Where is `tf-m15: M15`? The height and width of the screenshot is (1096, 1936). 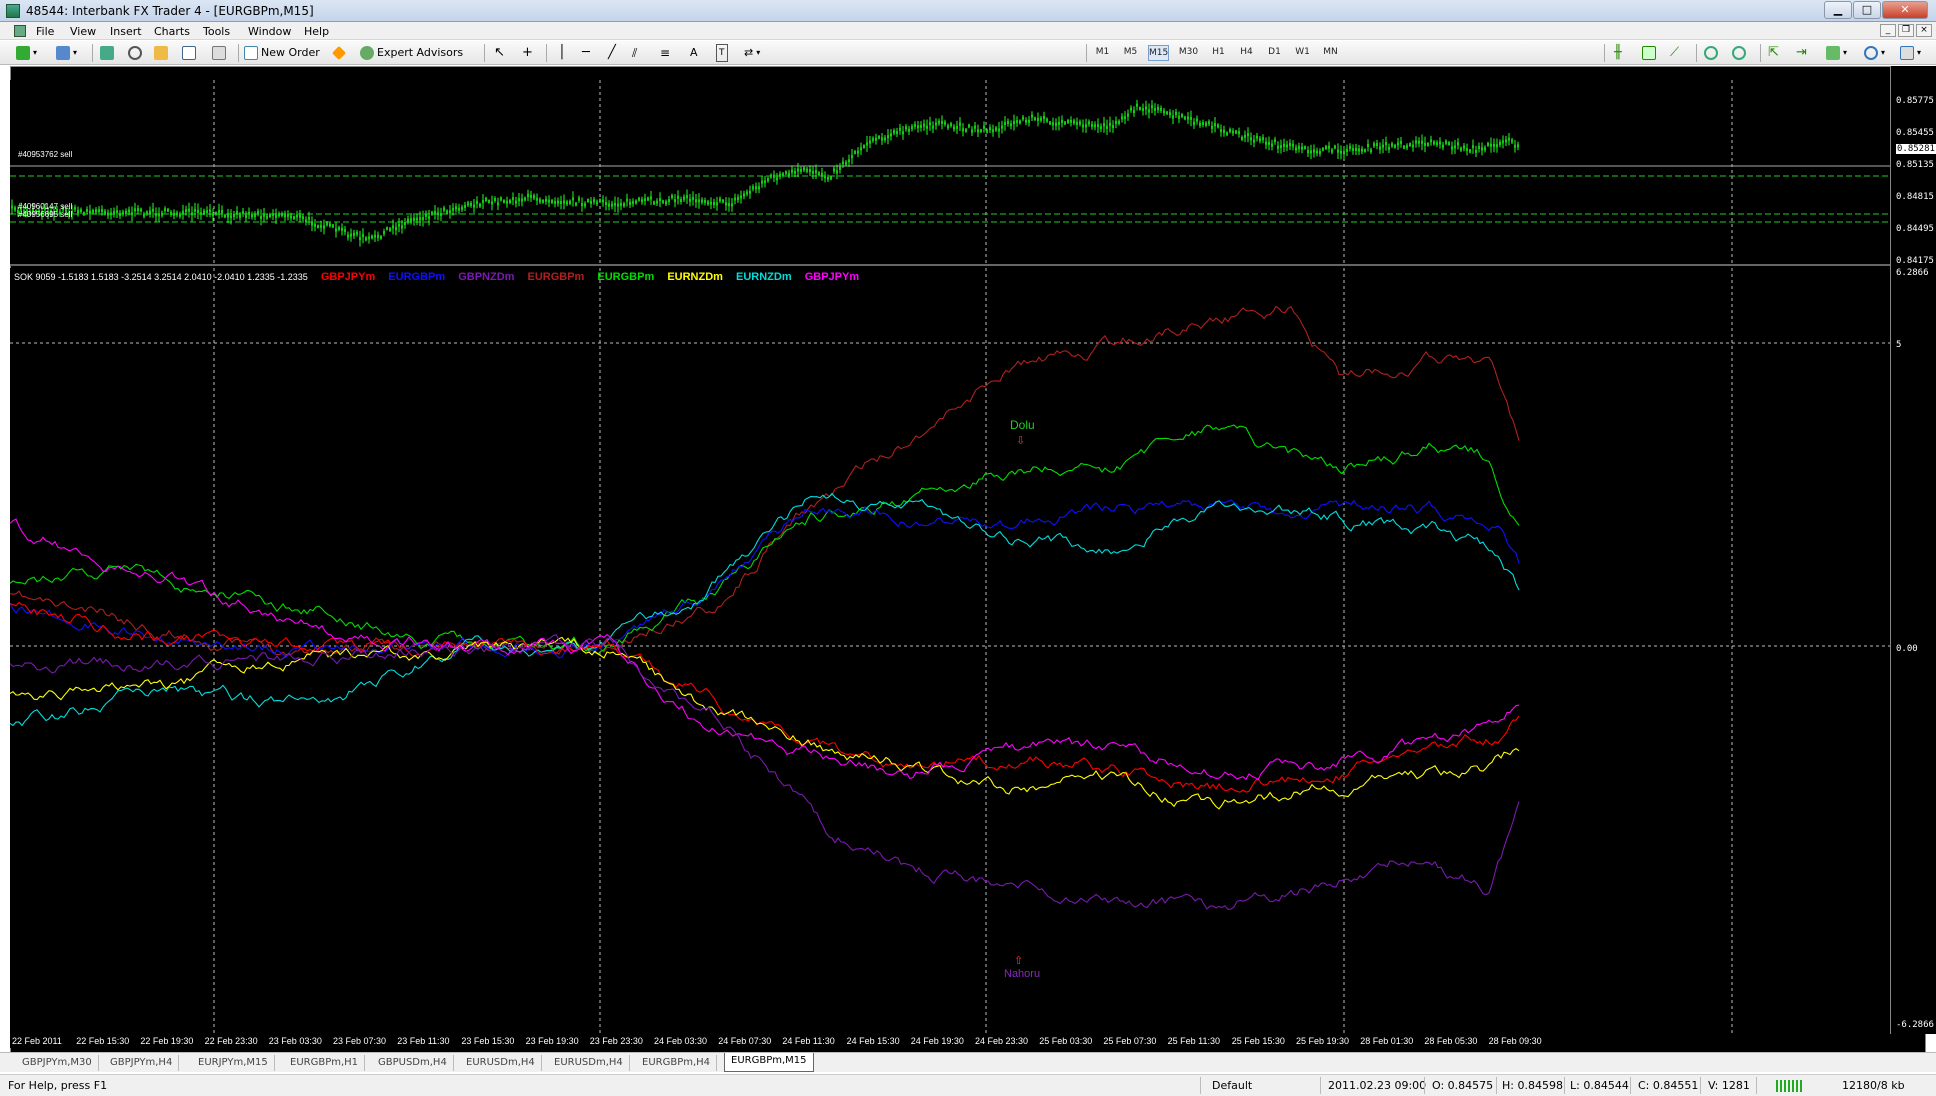
tf-m15: M15 is located at coordinates (1158, 53).